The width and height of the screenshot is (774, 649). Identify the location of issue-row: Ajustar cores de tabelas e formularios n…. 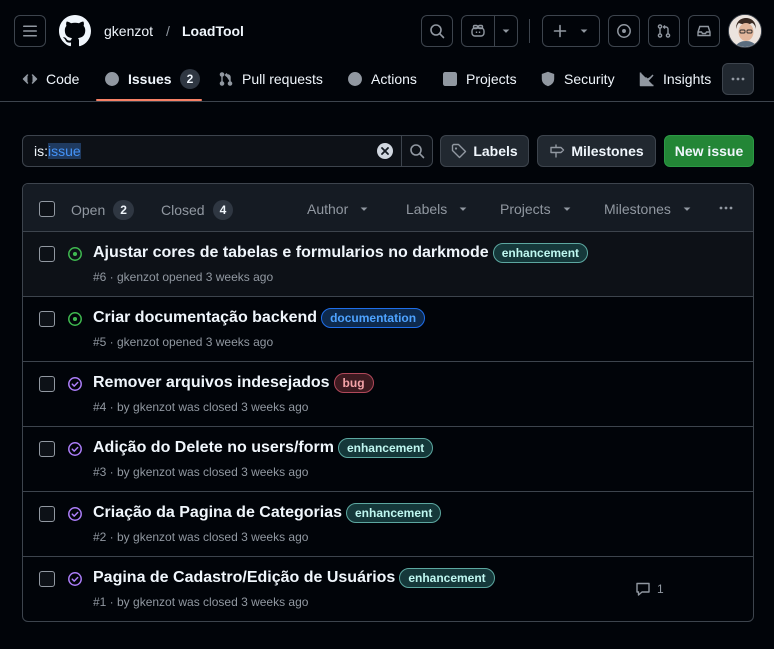
(388, 264).